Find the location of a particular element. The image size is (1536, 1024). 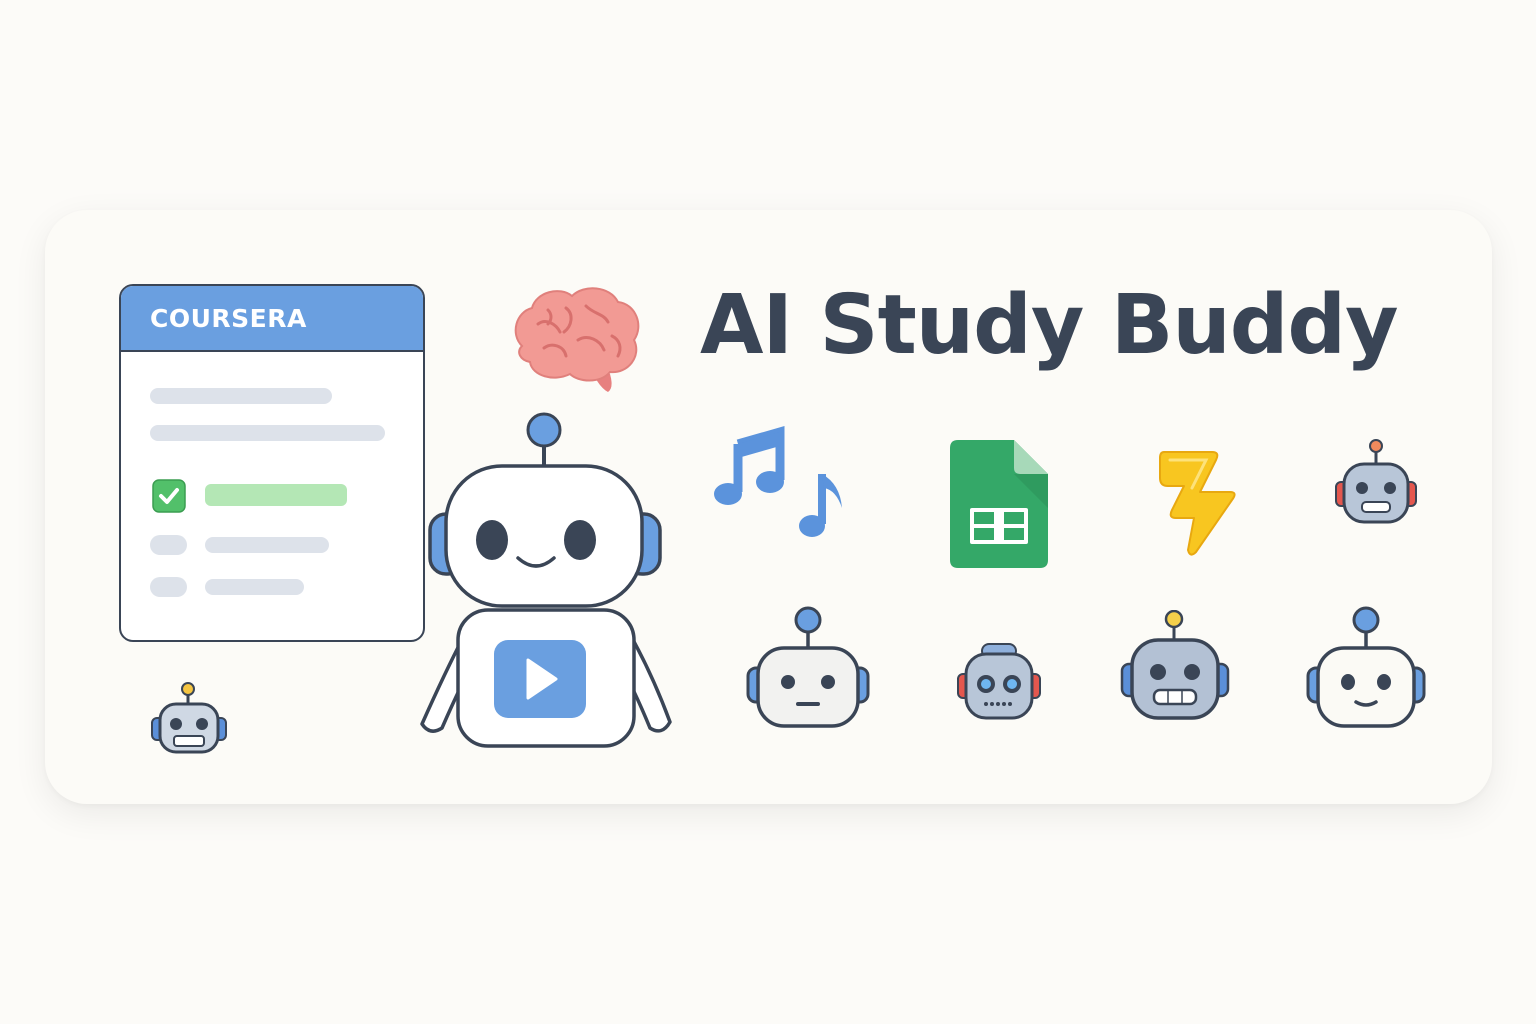

music-notes-icon is located at coordinates (778, 481).